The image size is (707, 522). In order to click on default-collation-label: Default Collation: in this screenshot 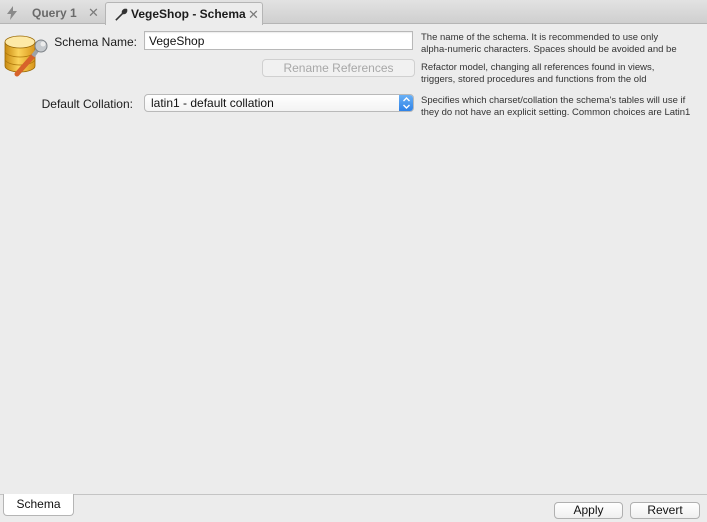, I will do `click(87, 104)`.